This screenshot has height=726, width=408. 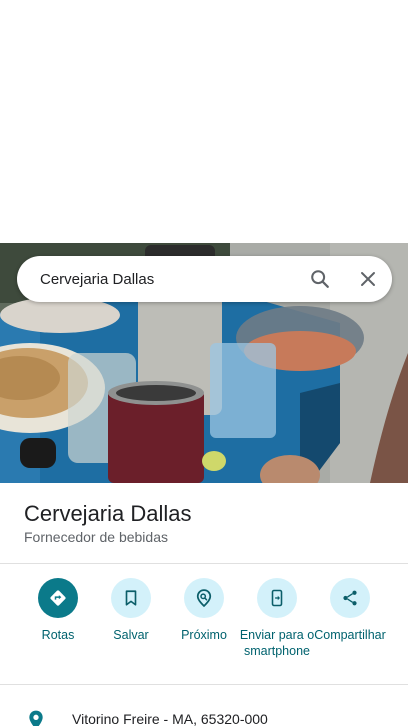 I want to click on bookmark-icon, so click(x=131, y=598).